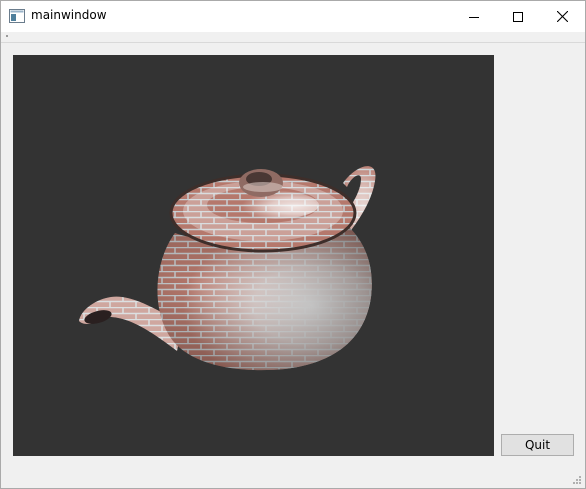 This screenshot has width=586, height=489. I want to click on minimize-button, so click(473, 16).